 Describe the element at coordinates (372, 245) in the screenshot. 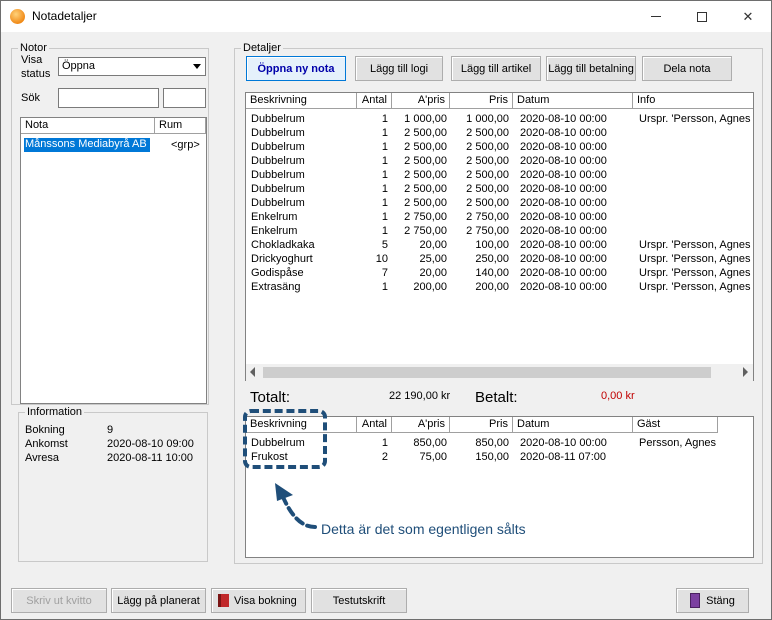

I see `details-row-cell: 5` at that location.